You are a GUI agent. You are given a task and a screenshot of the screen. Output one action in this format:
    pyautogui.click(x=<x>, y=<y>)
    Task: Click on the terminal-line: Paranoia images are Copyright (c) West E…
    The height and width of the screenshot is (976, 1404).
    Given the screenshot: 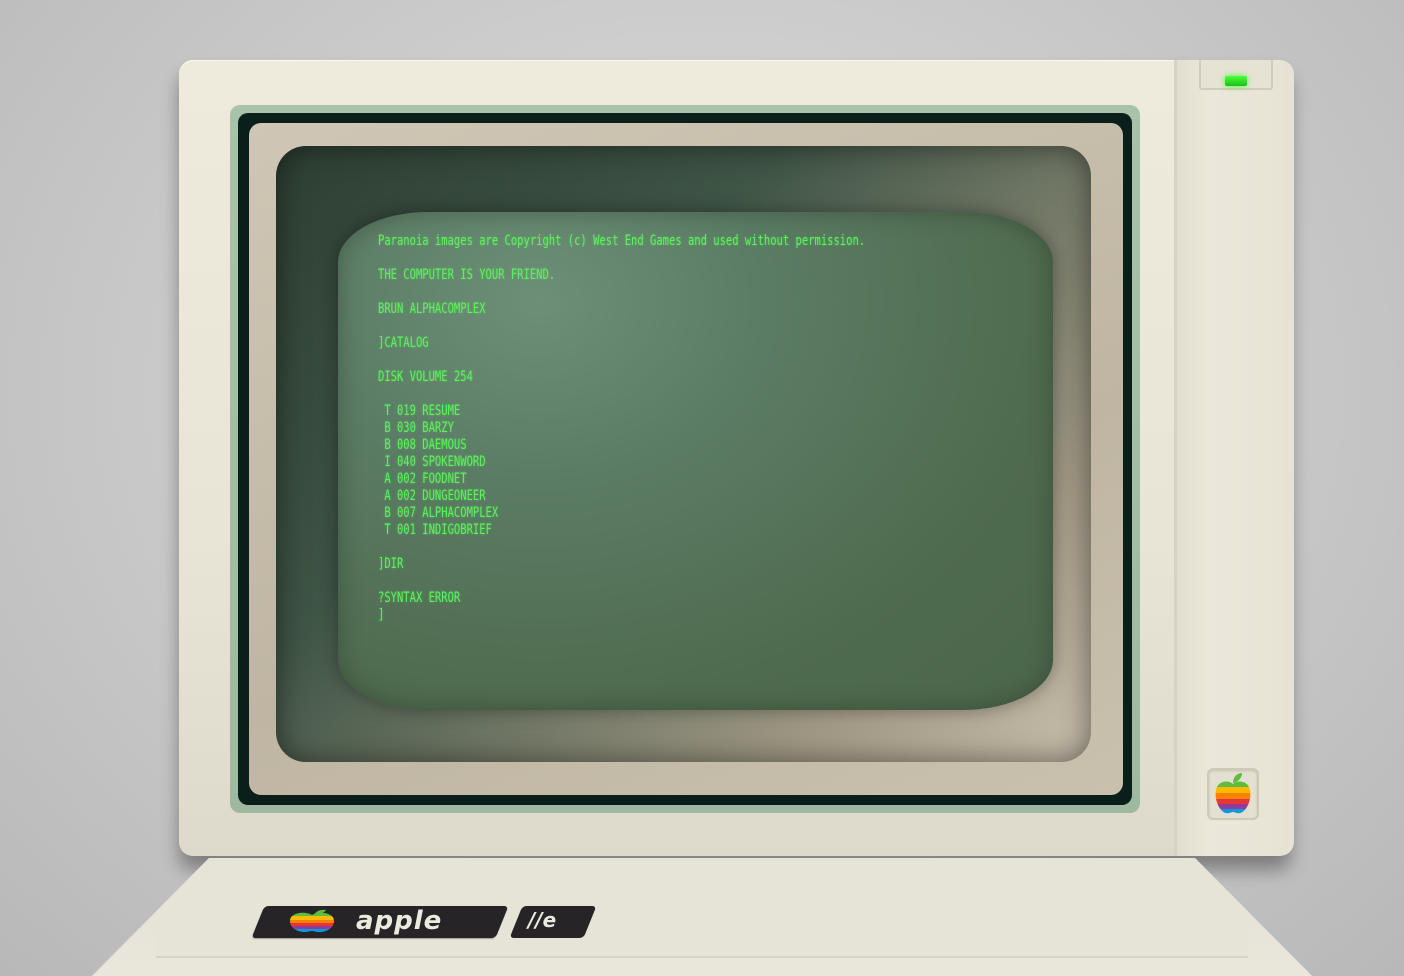 What is the action you would take?
    pyautogui.click(x=622, y=240)
    